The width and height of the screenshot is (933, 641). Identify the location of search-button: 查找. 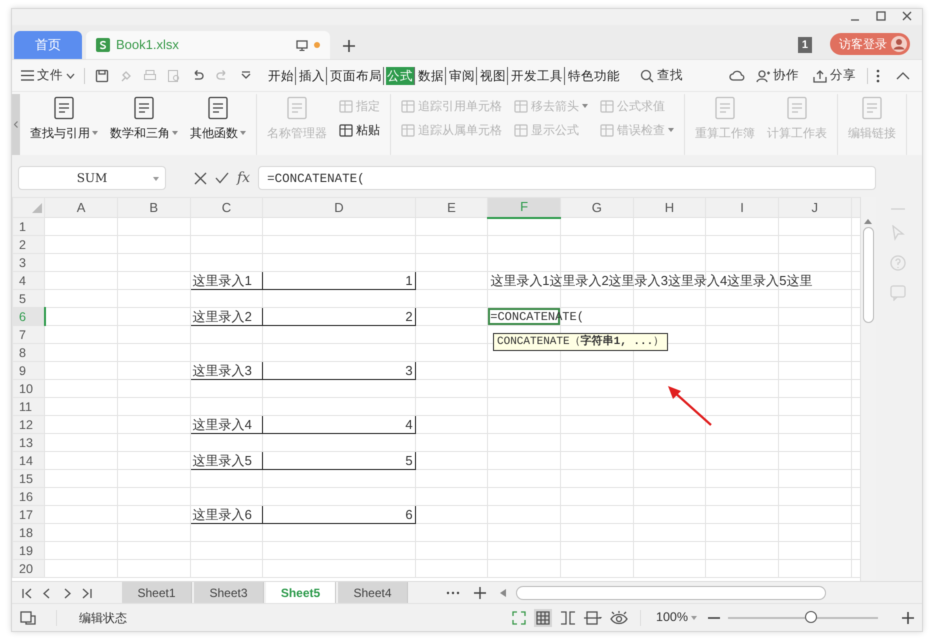
(661, 75).